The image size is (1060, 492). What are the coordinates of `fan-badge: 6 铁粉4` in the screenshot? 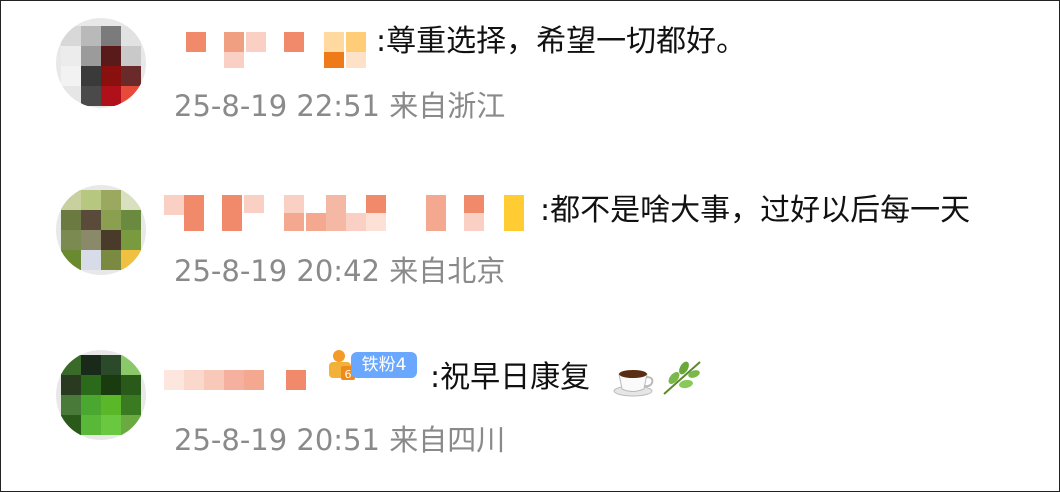 It's located at (371, 364).